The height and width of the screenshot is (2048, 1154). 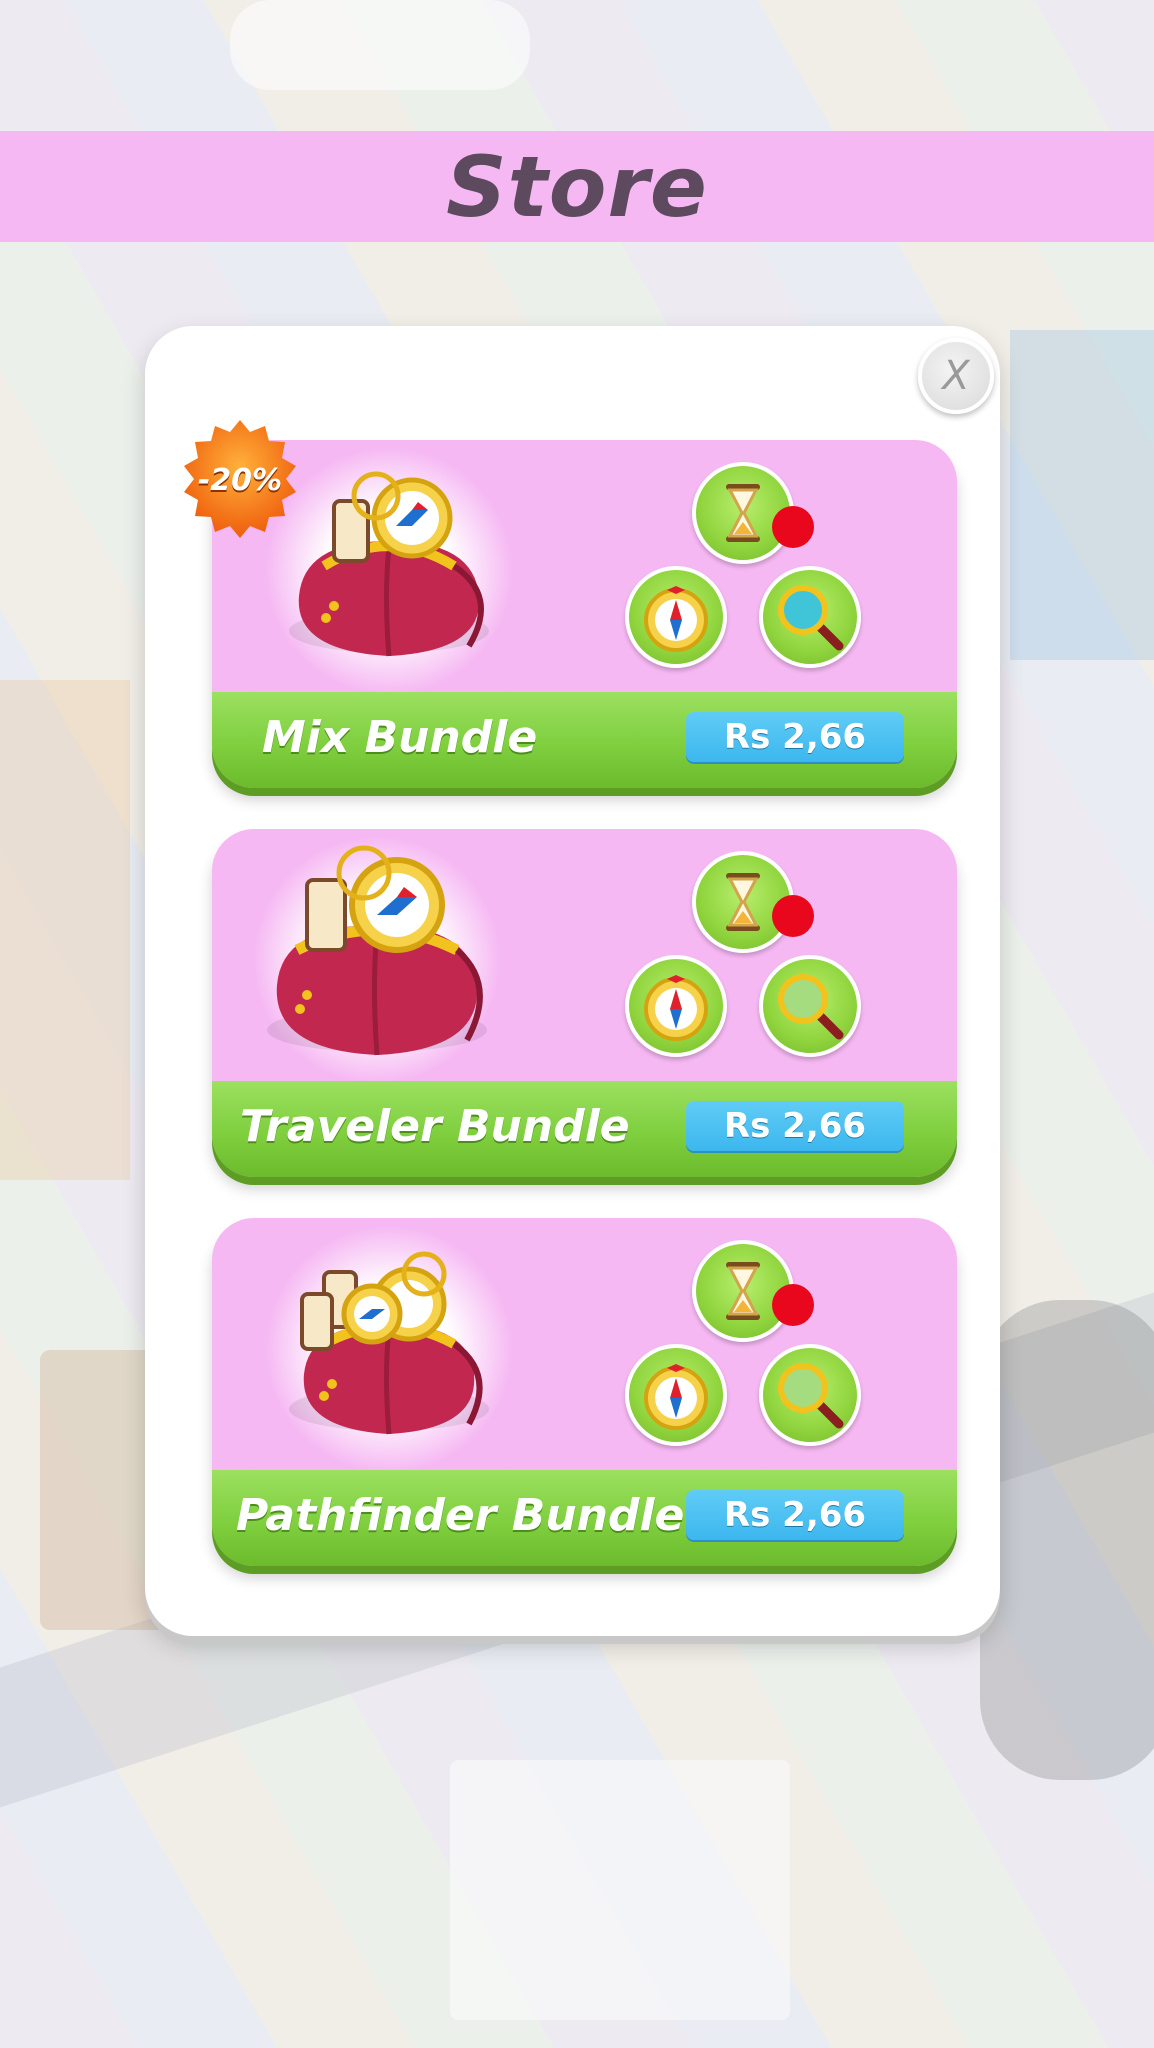 I want to click on store-title-bar: Store, so click(x=577, y=186).